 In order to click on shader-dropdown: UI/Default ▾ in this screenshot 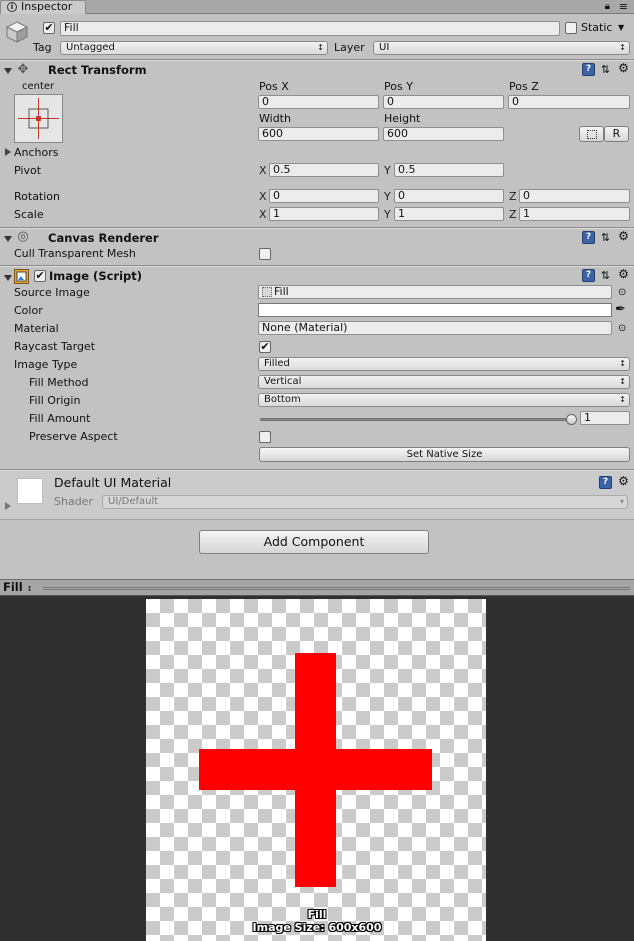, I will do `click(365, 502)`.